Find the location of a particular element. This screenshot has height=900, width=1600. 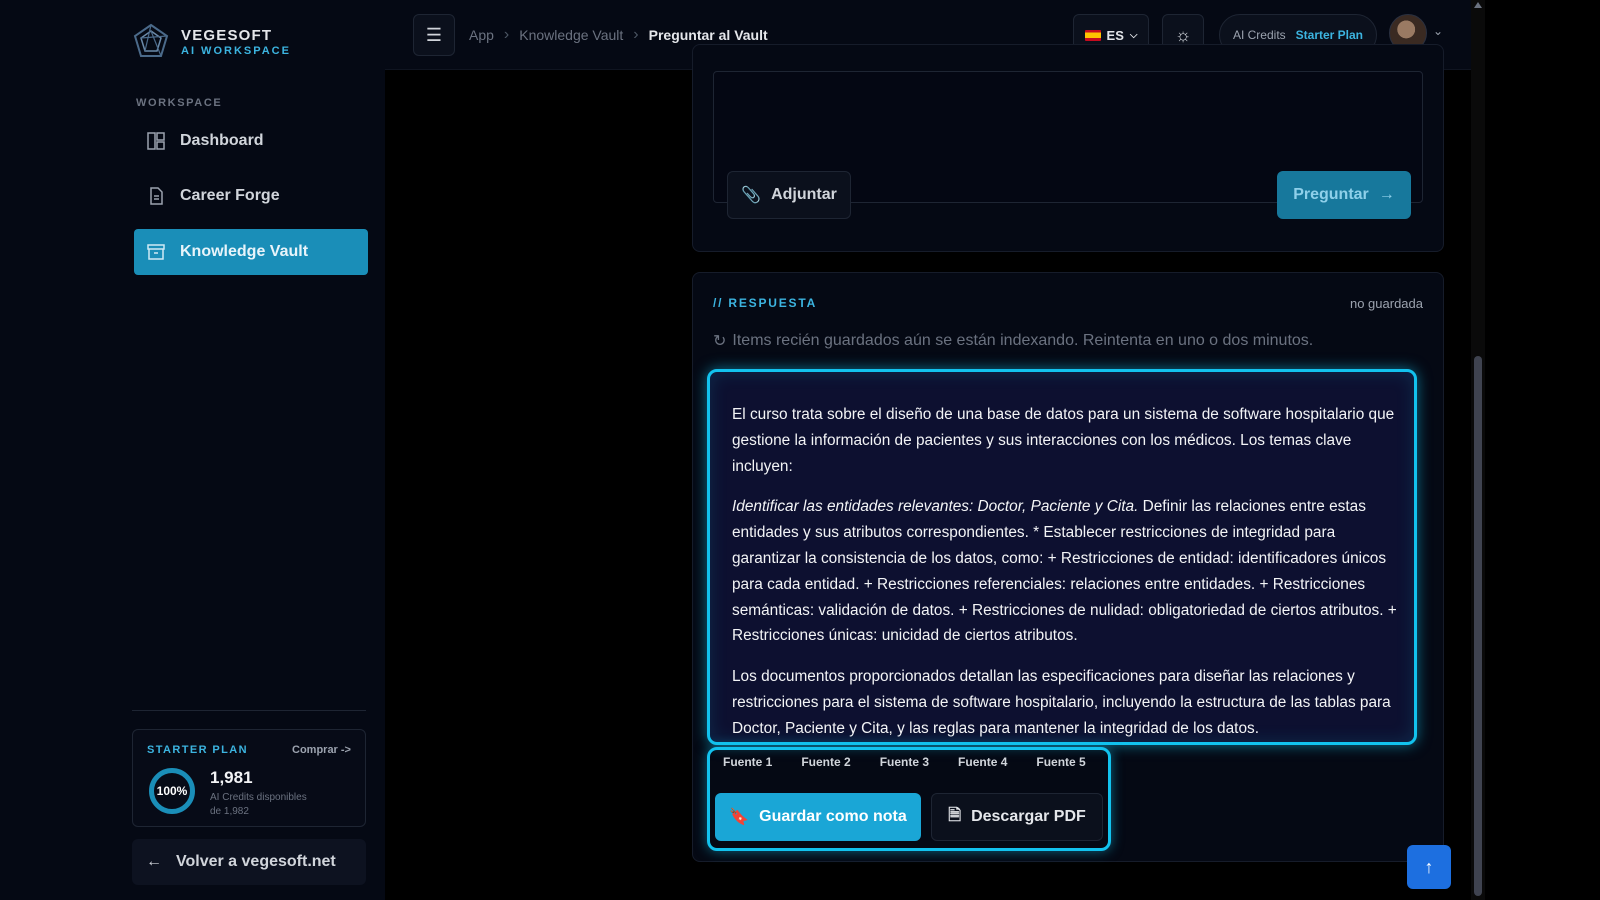

plan-label: Starter Plan is located at coordinates (1329, 35).